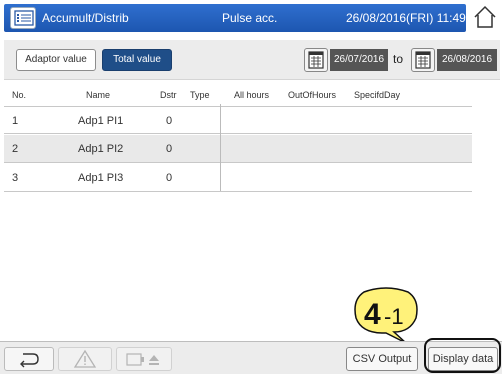 This screenshot has height=374, width=502. I want to click on row-number: 2, so click(15, 149).